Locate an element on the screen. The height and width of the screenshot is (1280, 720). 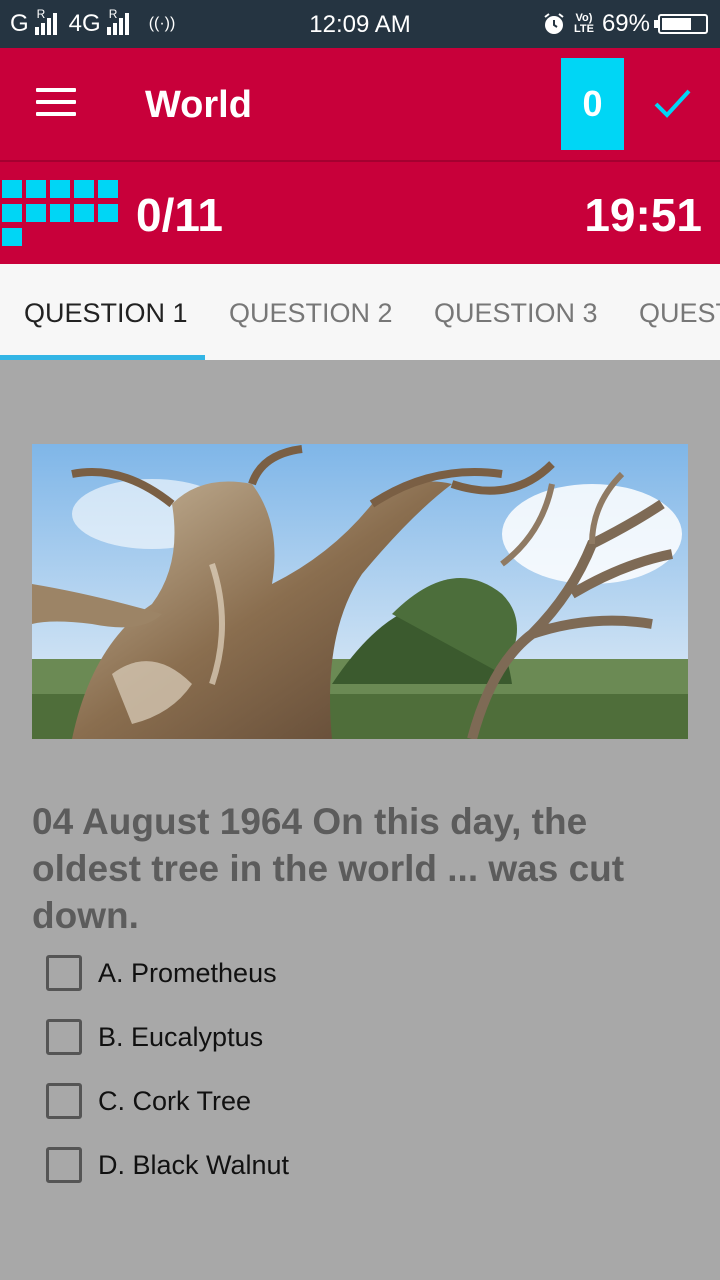
countdown-timer: 19:51 is located at coordinates (643, 215).